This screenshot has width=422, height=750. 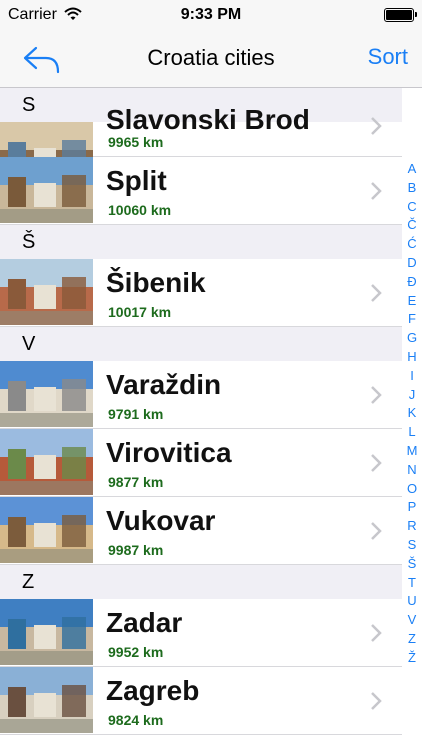 I want to click on city-distance: 9824 km, so click(x=136, y=720).